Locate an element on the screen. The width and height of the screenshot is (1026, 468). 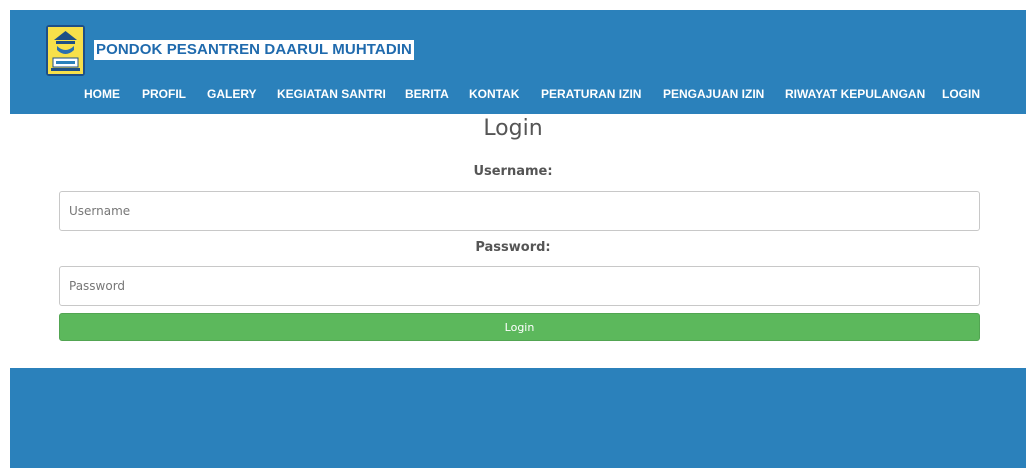
site-brand-title: PONDOK PESANTREN DAARUL MUHTADIN is located at coordinates (254, 50).